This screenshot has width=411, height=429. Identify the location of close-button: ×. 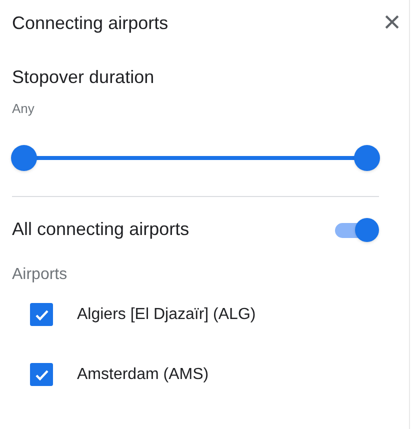
(392, 23).